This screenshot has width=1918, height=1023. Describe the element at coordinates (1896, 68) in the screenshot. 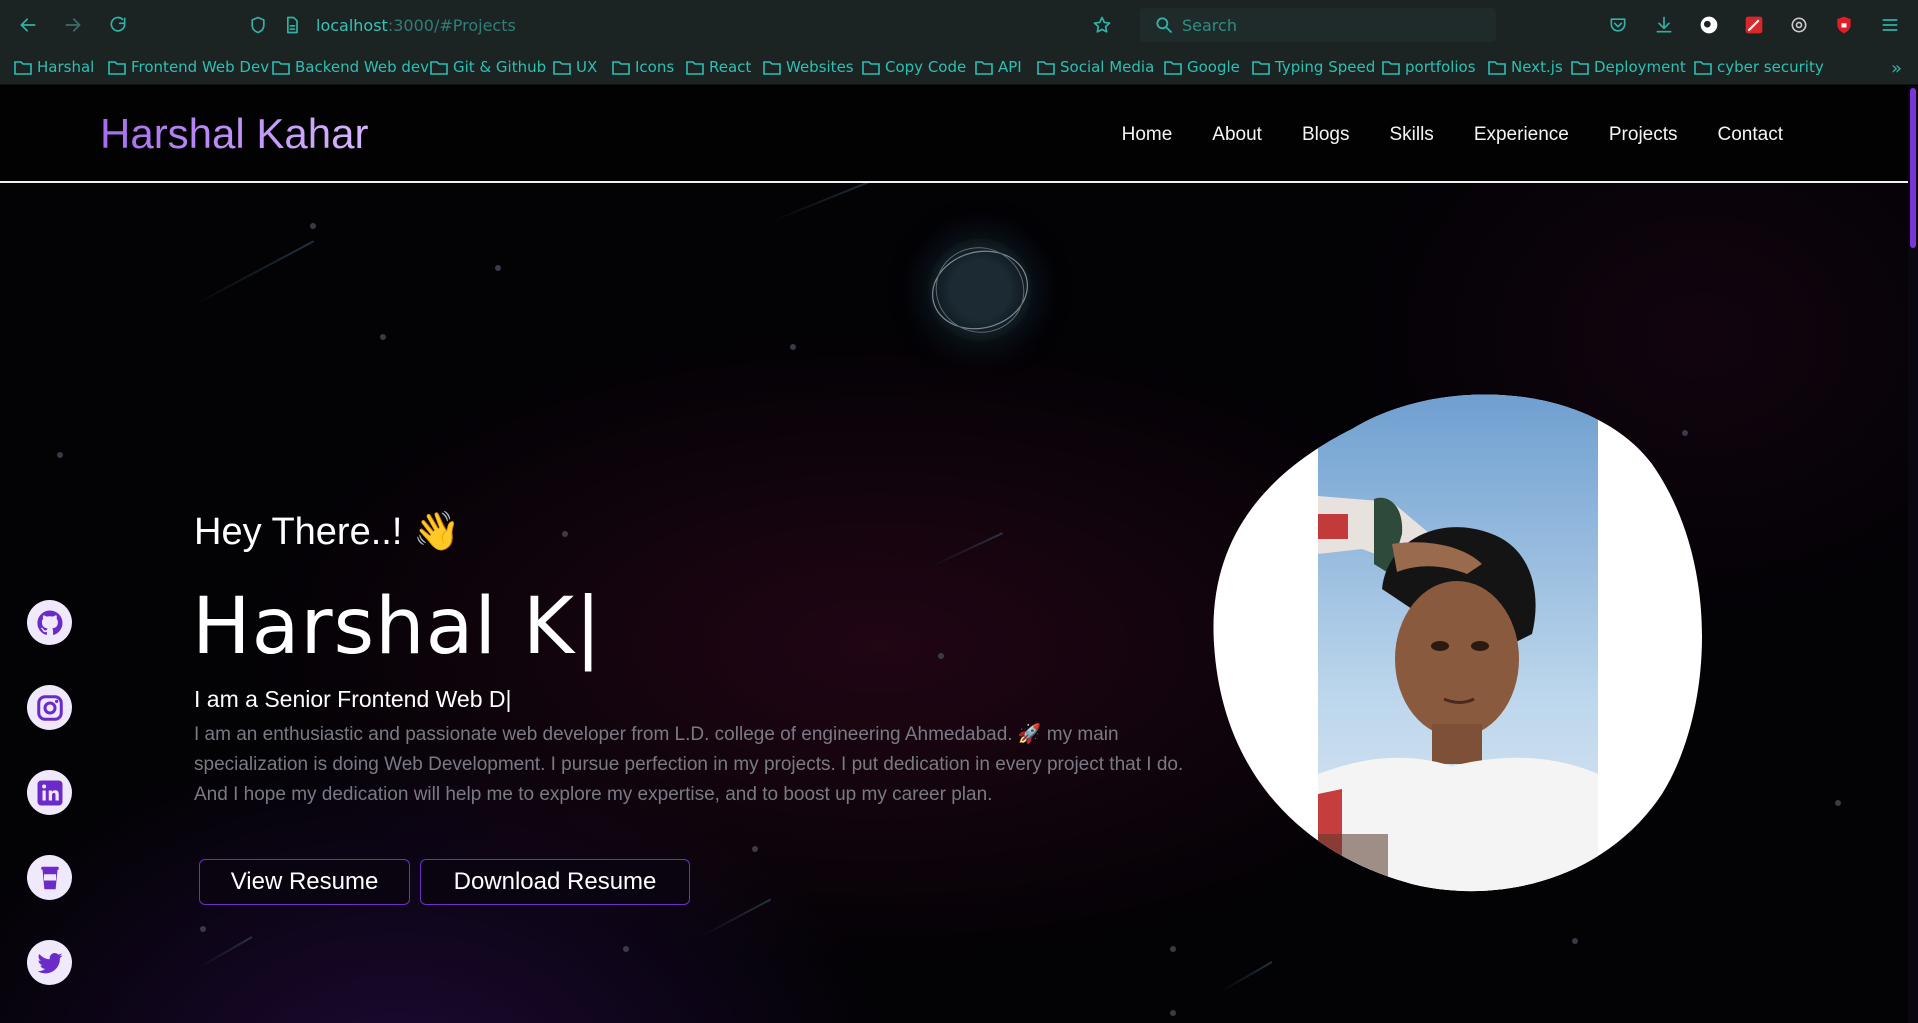

I see `chevron-double-right-icon: »` at that location.